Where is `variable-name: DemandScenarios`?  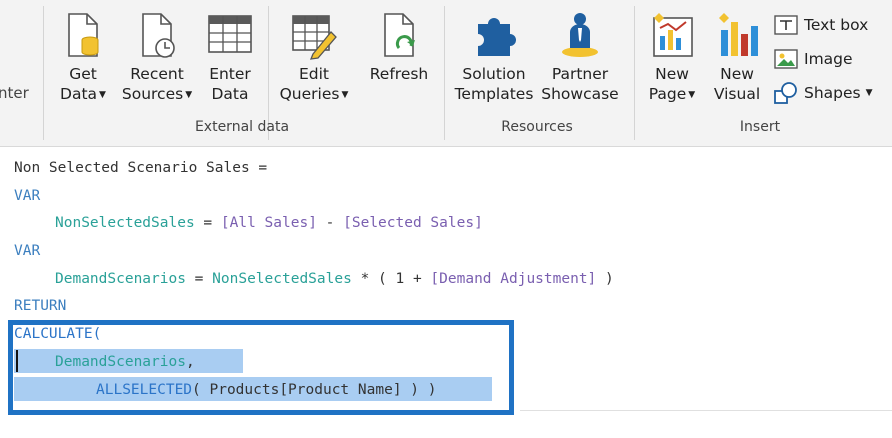
variable-name: DemandScenarios is located at coordinates (120, 279).